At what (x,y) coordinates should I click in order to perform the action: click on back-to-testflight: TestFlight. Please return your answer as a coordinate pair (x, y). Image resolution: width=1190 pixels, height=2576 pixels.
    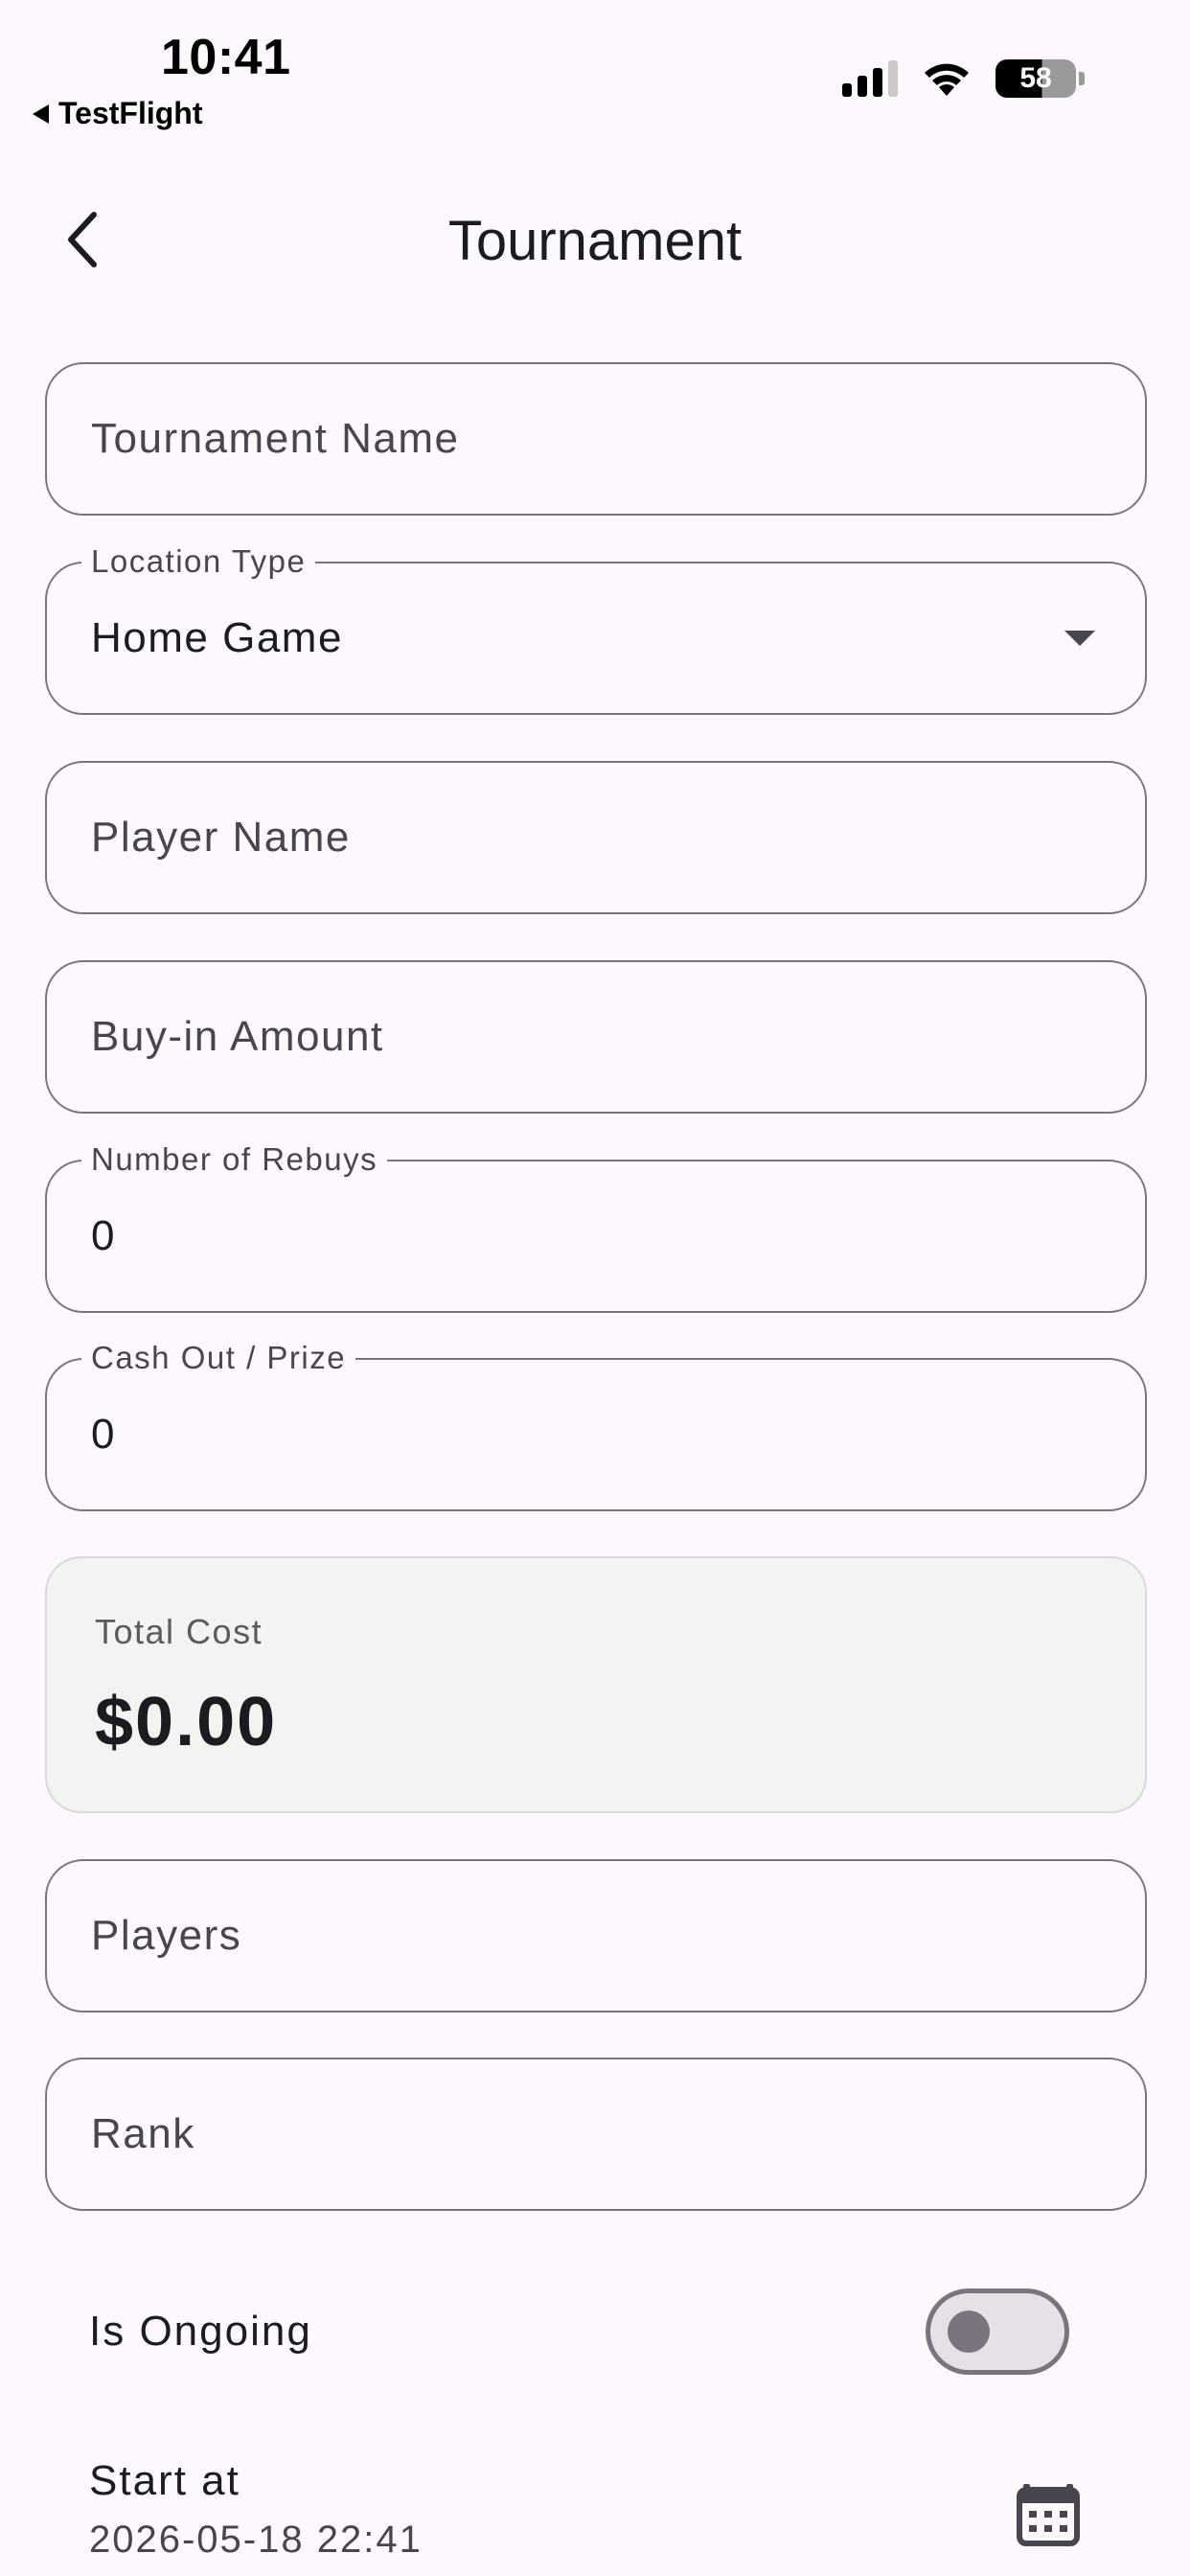
    Looking at the image, I should click on (118, 114).